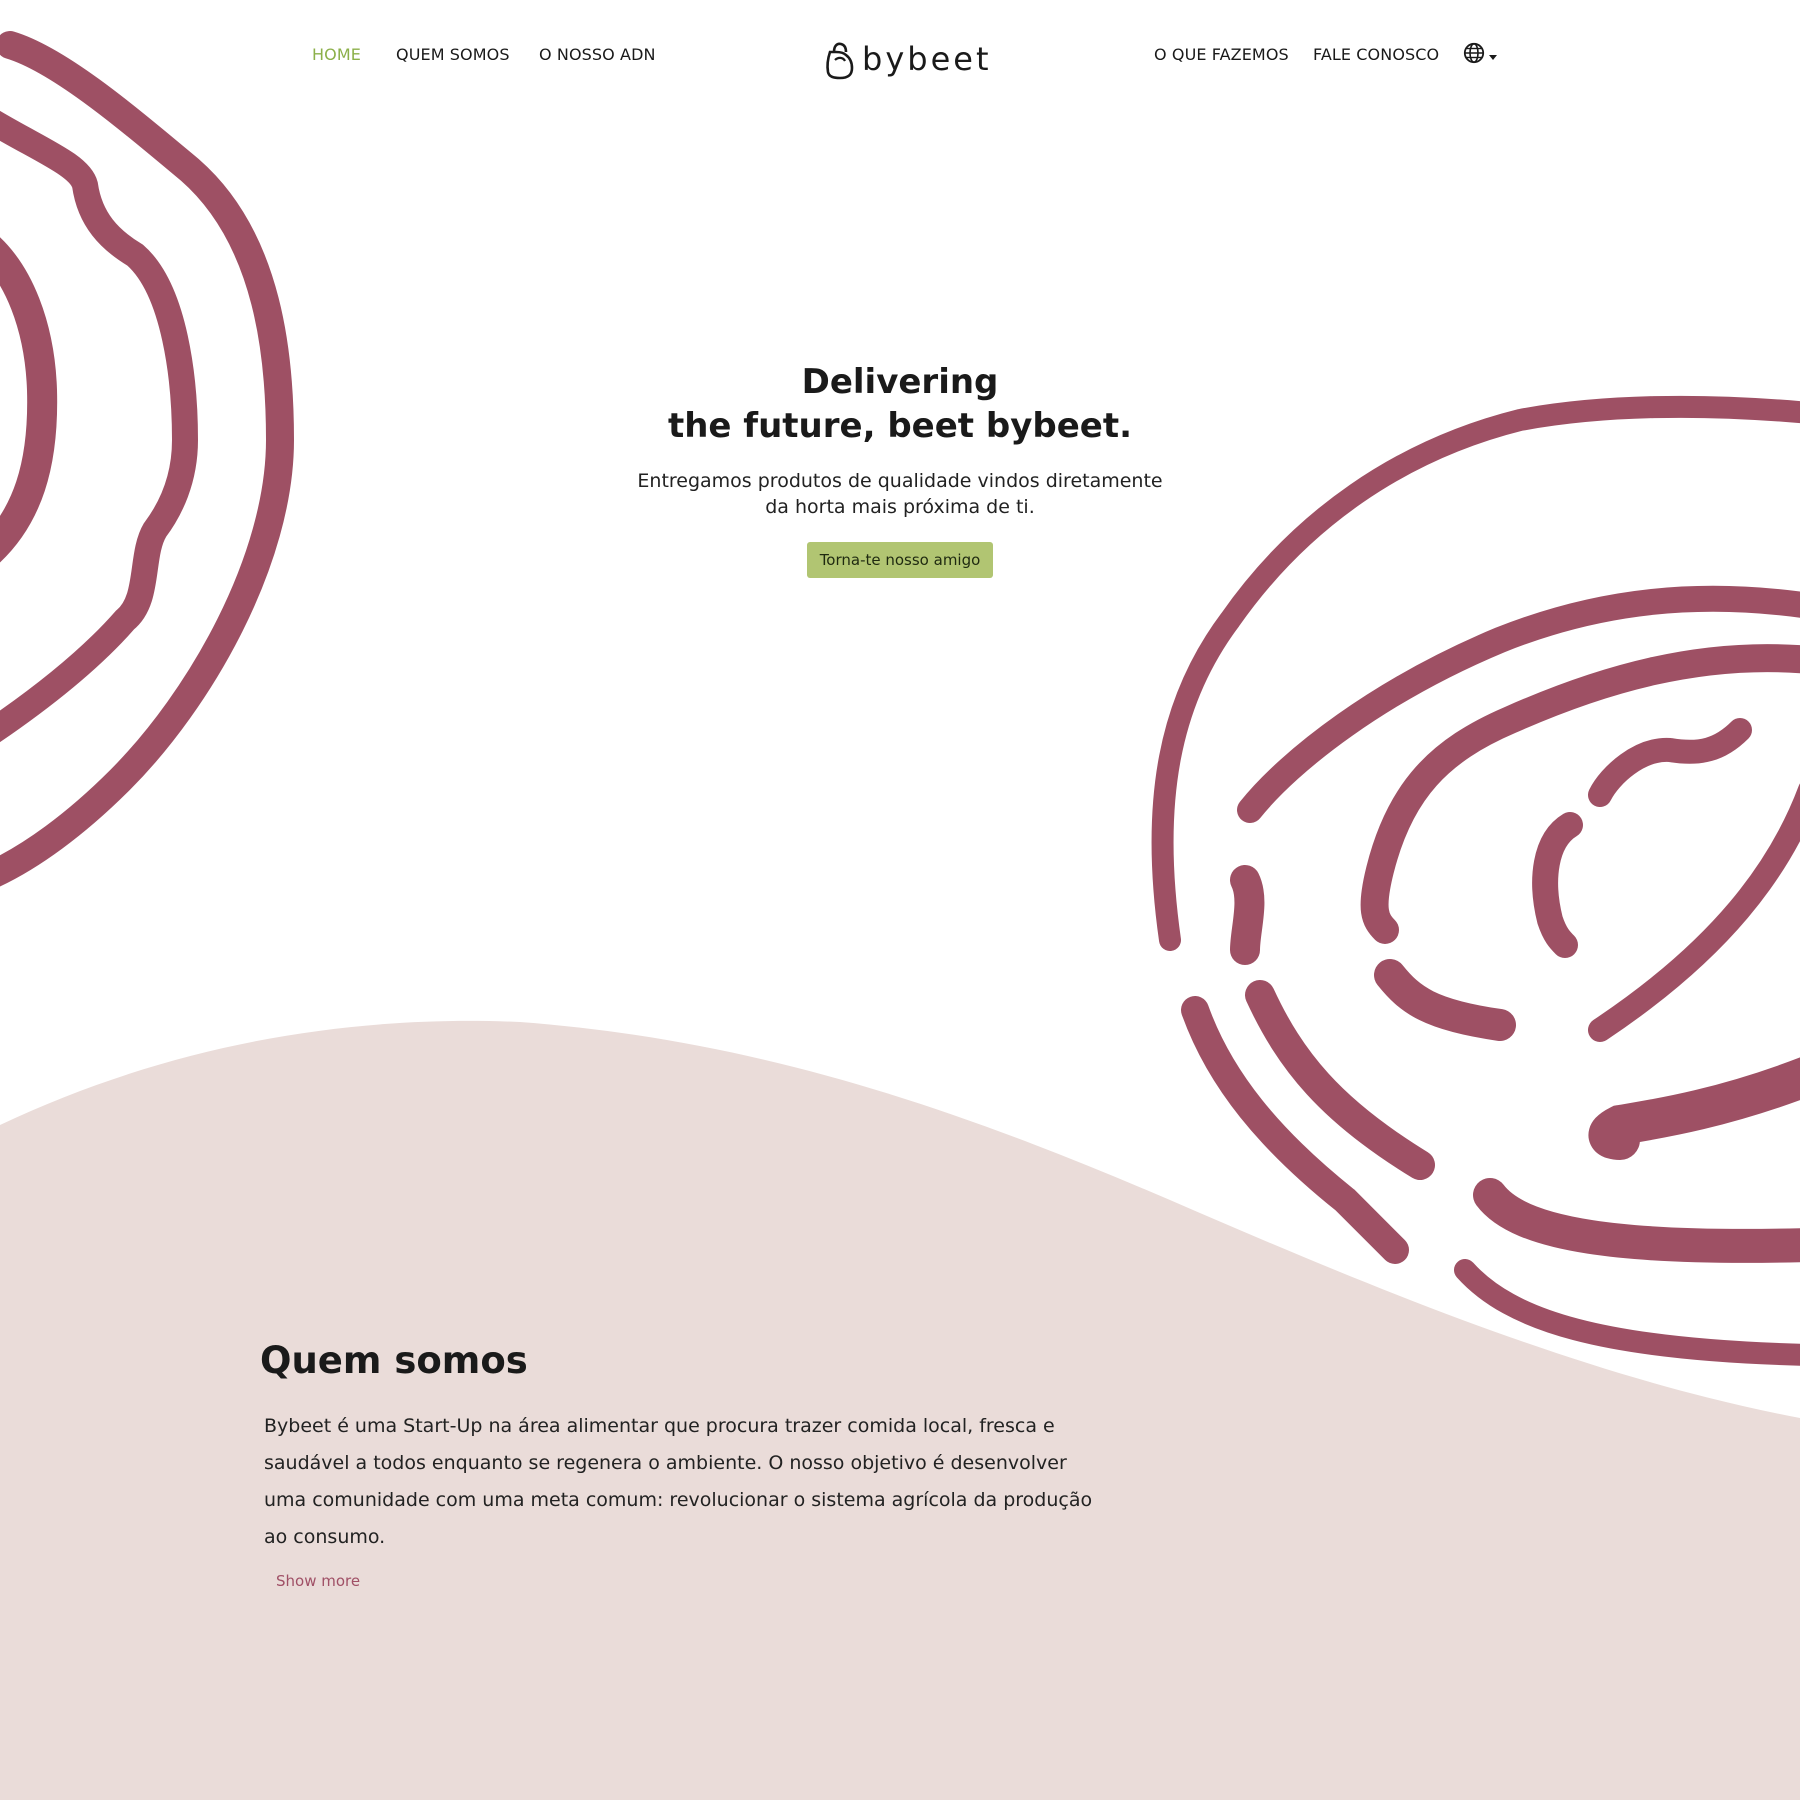 The height and width of the screenshot is (1800, 1800). Describe the element at coordinates (900, 507) in the screenshot. I see `hero-subtitle-line2: da horta mais próxima de ti.` at that location.